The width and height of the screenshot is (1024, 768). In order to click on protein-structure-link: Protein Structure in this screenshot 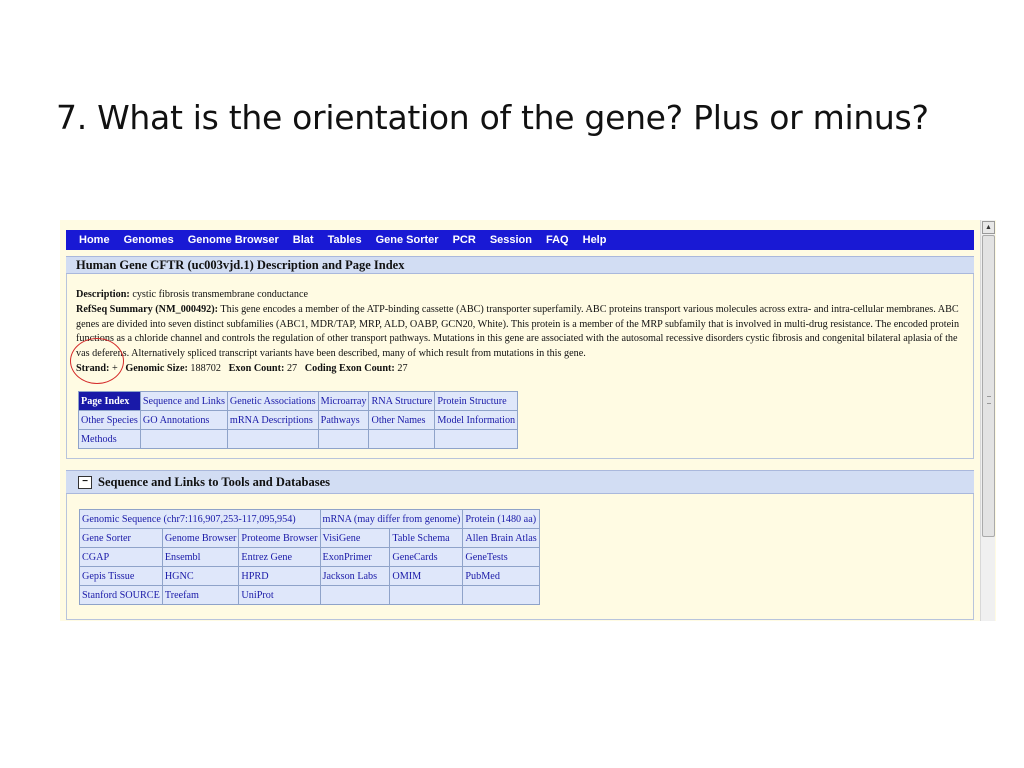, I will do `click(476, 401)`.